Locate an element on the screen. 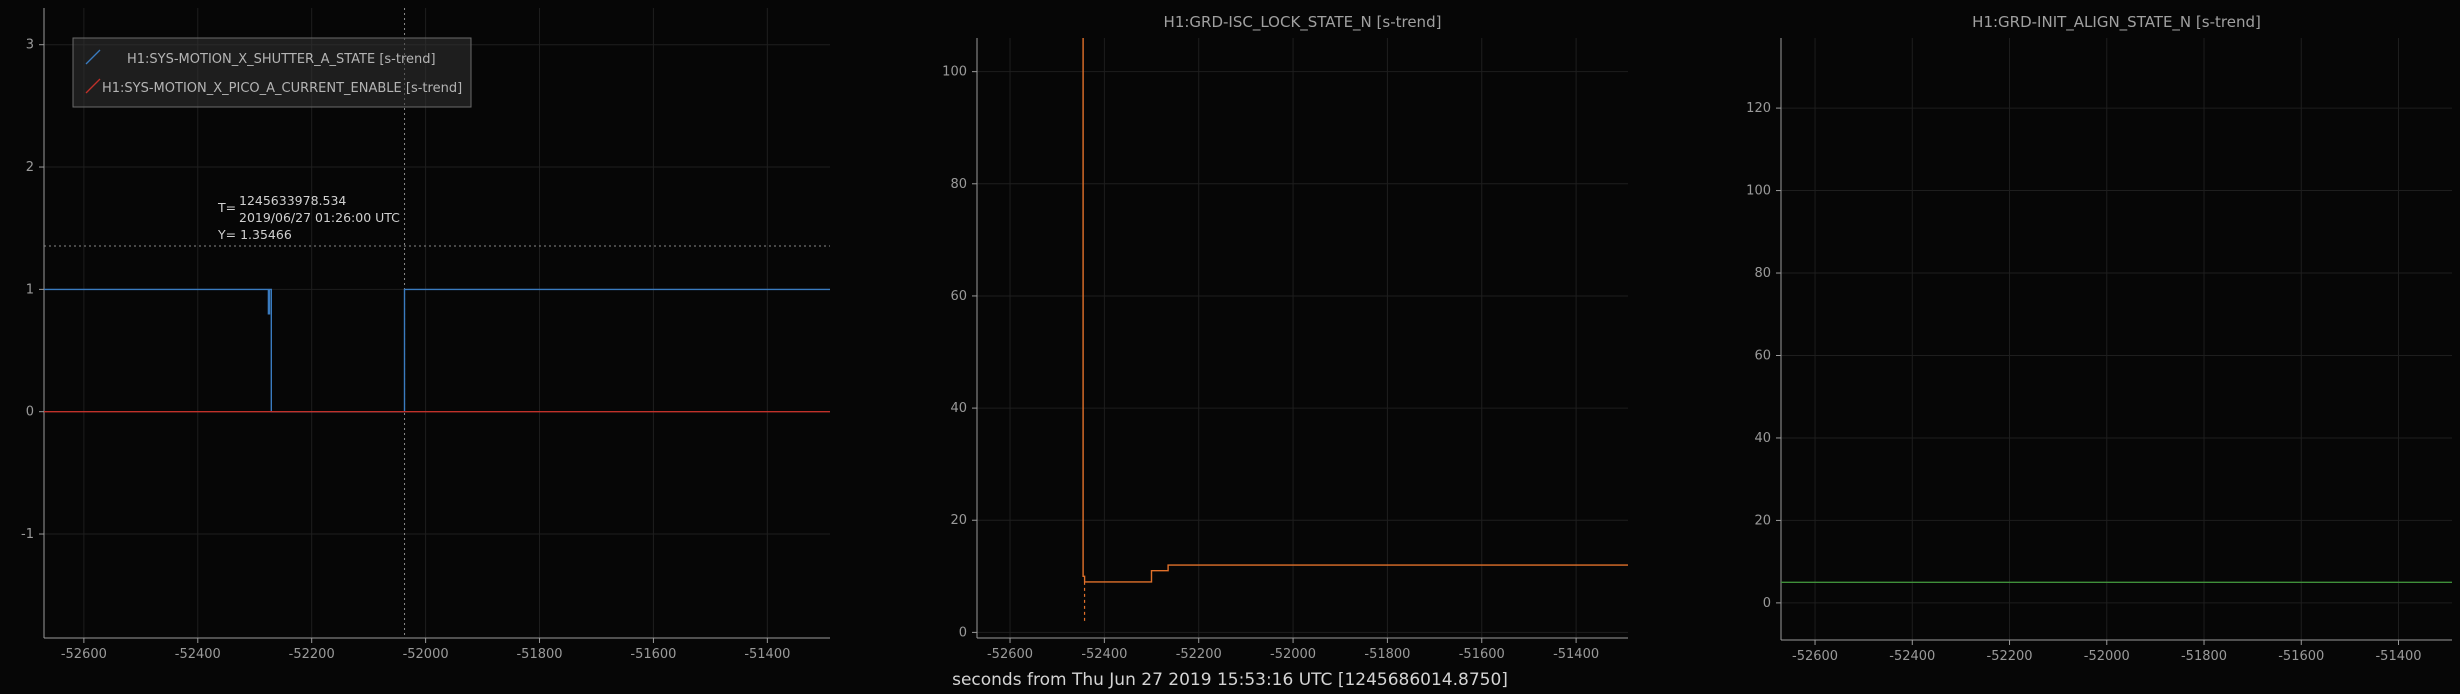 This screenshot has height=694, width=2460. annotation-t-value: 1245633978.534 is located at coordinates (292, 200).